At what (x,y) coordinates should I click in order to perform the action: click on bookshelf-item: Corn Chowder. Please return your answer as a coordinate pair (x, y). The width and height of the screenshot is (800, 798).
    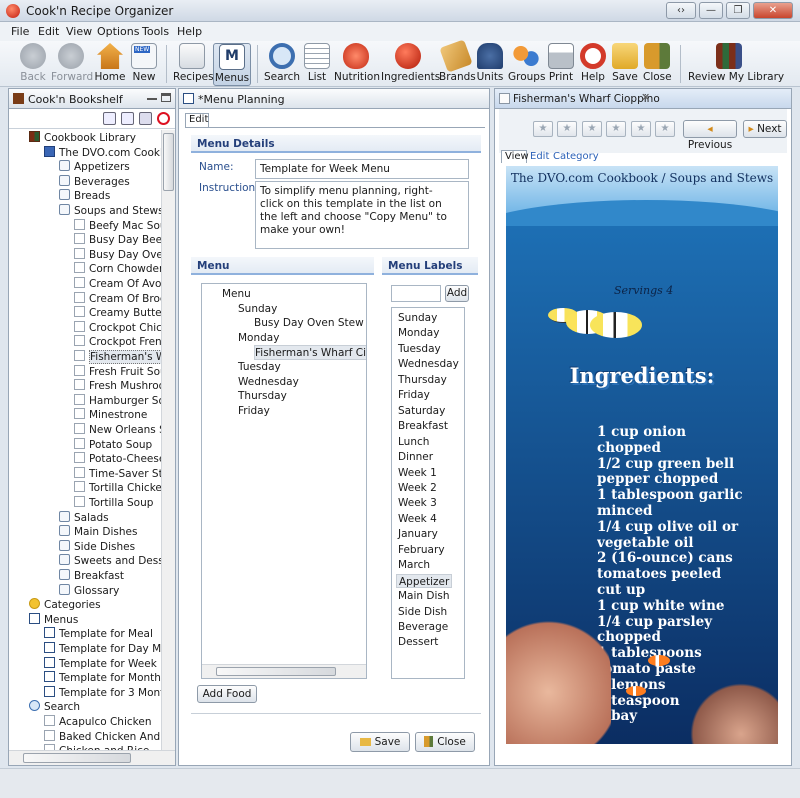
    Looking at the image, I should click on (85, 269).